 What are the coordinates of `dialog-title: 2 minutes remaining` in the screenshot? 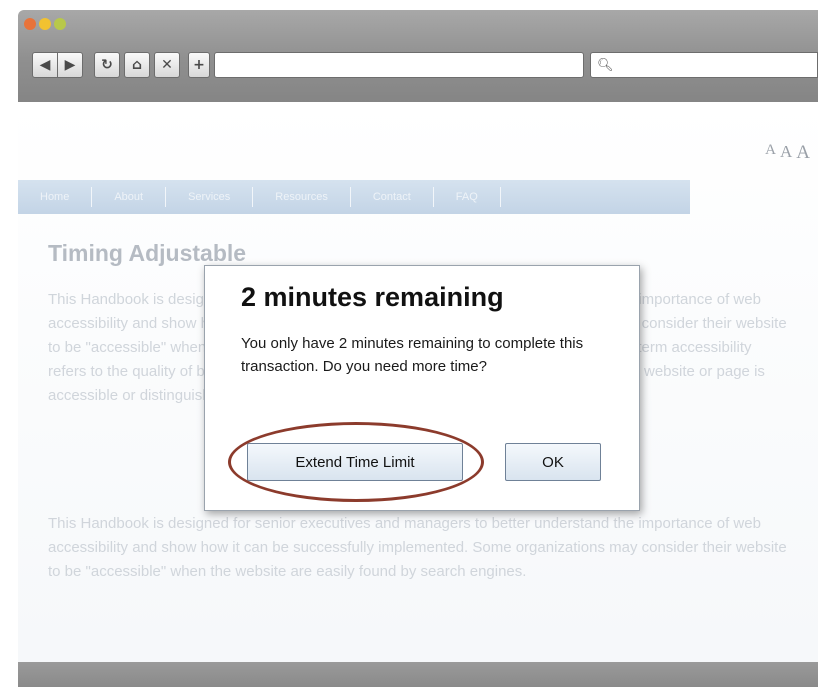 It's located at (372, 297).